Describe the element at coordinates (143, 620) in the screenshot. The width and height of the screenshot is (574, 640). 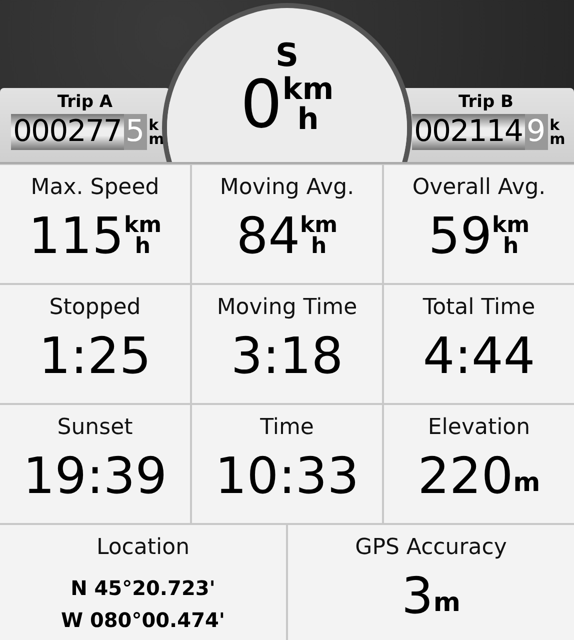
I see `coordinate-text: W 080°00.474'` at that location.